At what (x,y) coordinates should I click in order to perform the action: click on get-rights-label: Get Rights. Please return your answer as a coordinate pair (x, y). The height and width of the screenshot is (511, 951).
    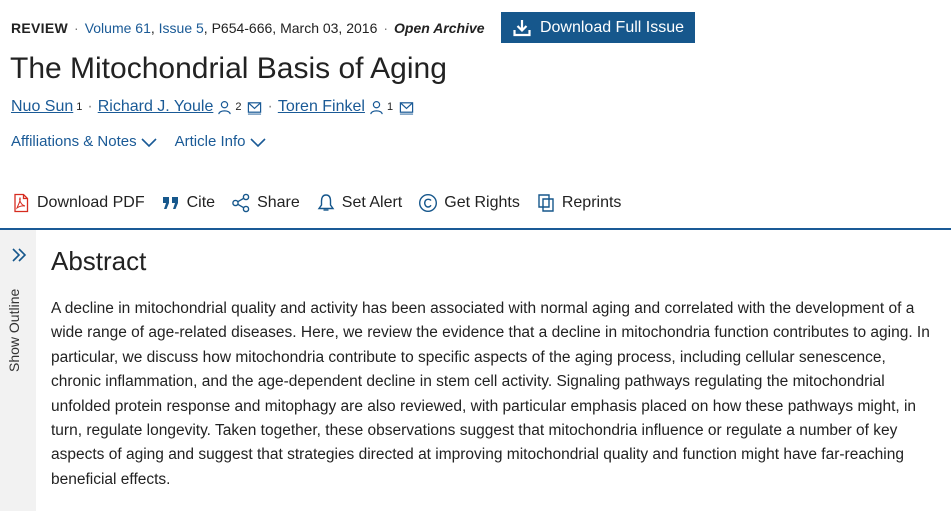
    Looking at the image, I should click on (482, 202).